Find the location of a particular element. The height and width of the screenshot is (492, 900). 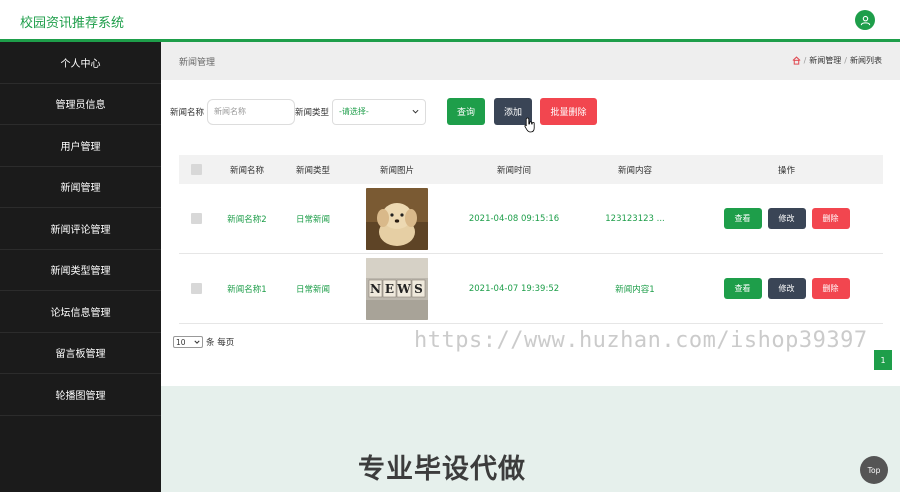

news-type-selected: -请选择- is located at coordinates (354, 111).